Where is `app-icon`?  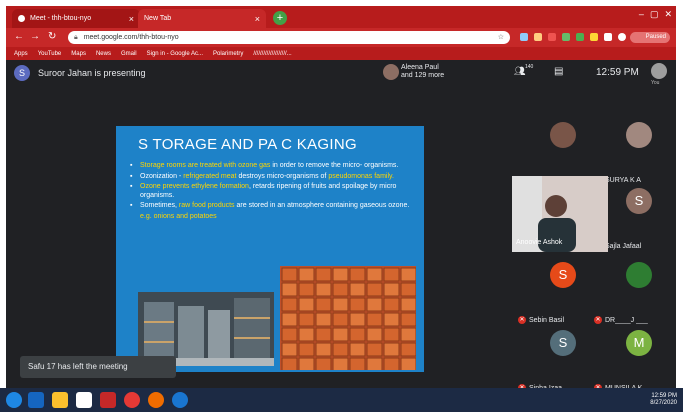
app-icon is located at coordinates (84, 400).